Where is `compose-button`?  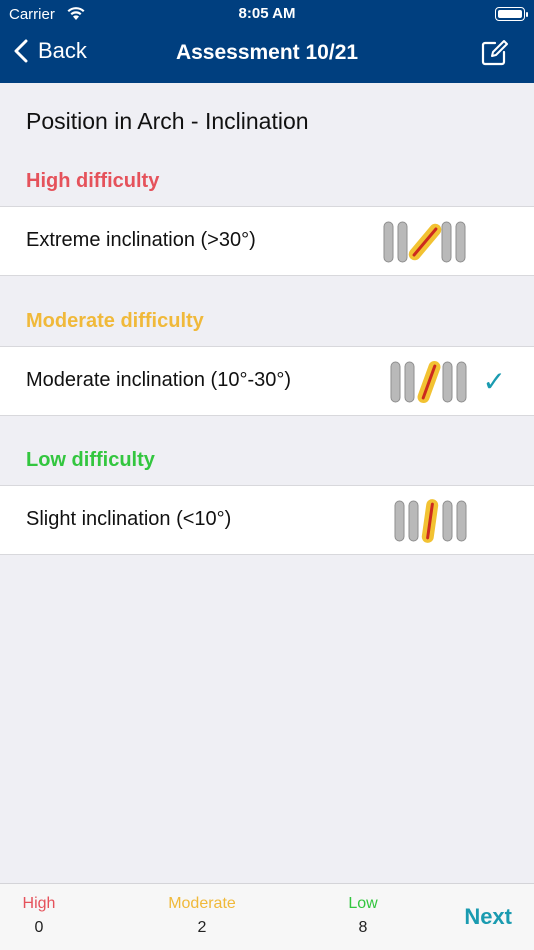
compose-button is located at coordinates (494, 55).